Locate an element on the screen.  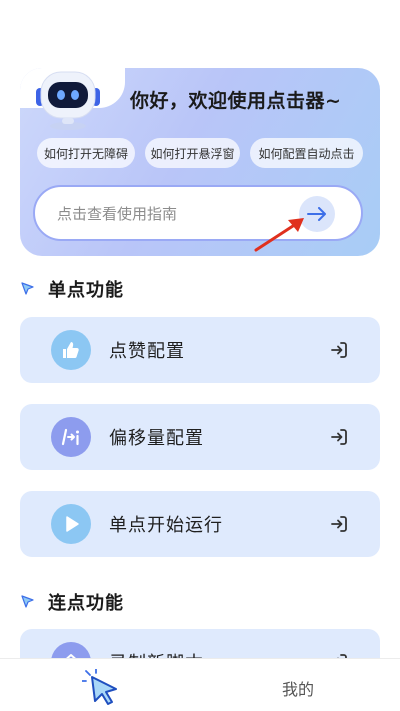
cursor-click-icon is located at coordinates (103, 688).